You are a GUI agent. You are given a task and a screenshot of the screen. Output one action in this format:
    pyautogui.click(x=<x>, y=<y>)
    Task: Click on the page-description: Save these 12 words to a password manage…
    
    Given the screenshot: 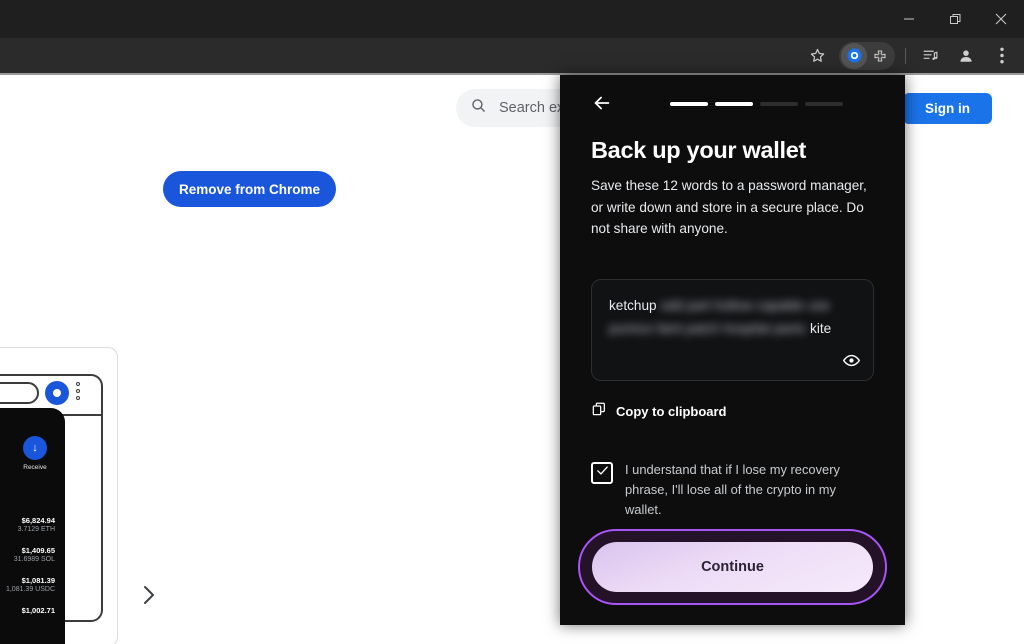 What is the action you would take?
    pyautogui.click(x=729, y=207)
    